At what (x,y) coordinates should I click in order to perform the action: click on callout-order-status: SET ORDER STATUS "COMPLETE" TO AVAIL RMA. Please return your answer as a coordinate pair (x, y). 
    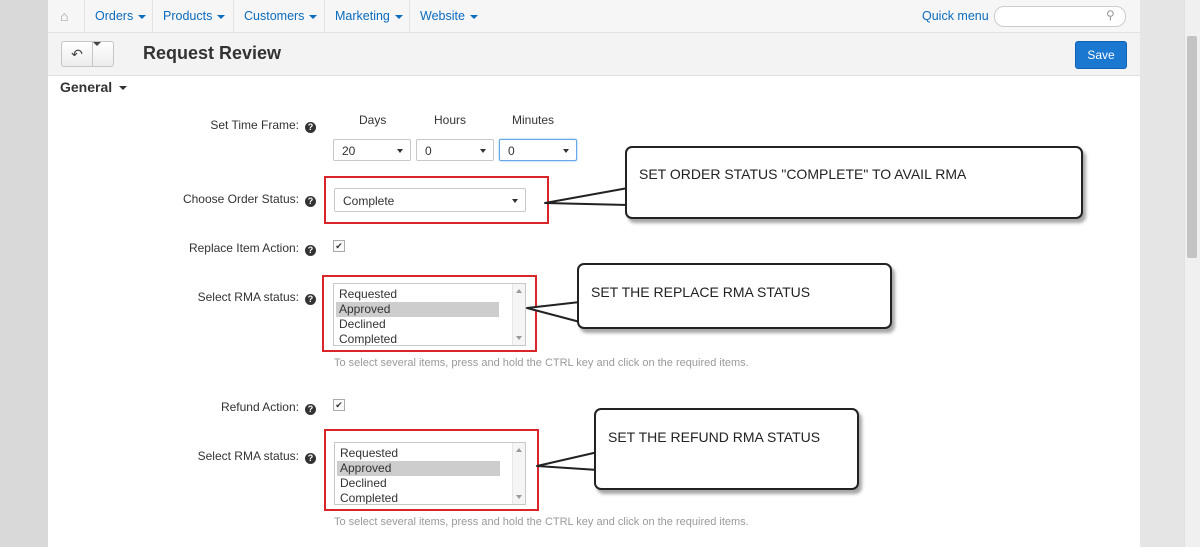
    Looking at the image, I should click on (854, 182).